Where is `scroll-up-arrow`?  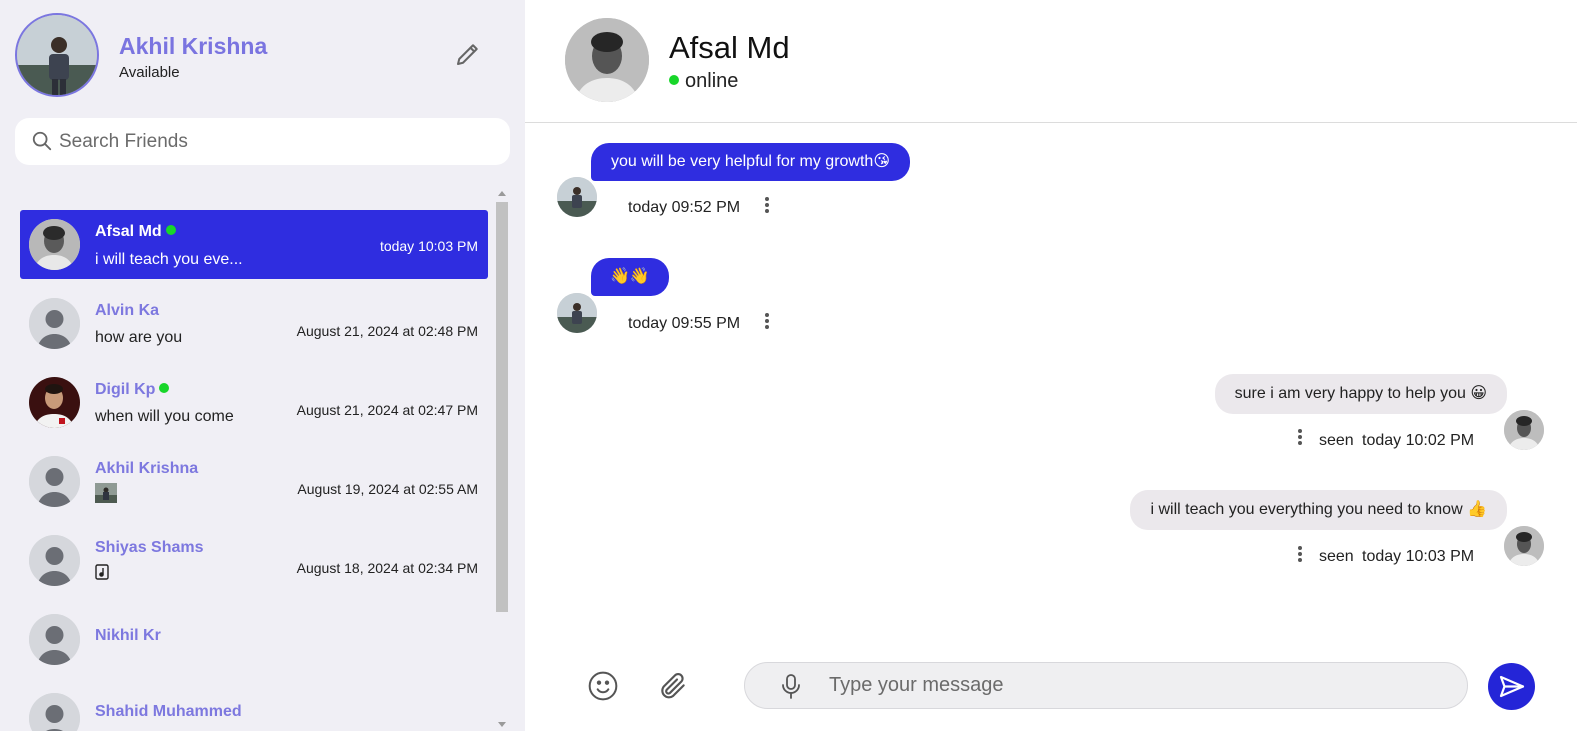 scroll-up-arrow is located at coordinates (502, 193).